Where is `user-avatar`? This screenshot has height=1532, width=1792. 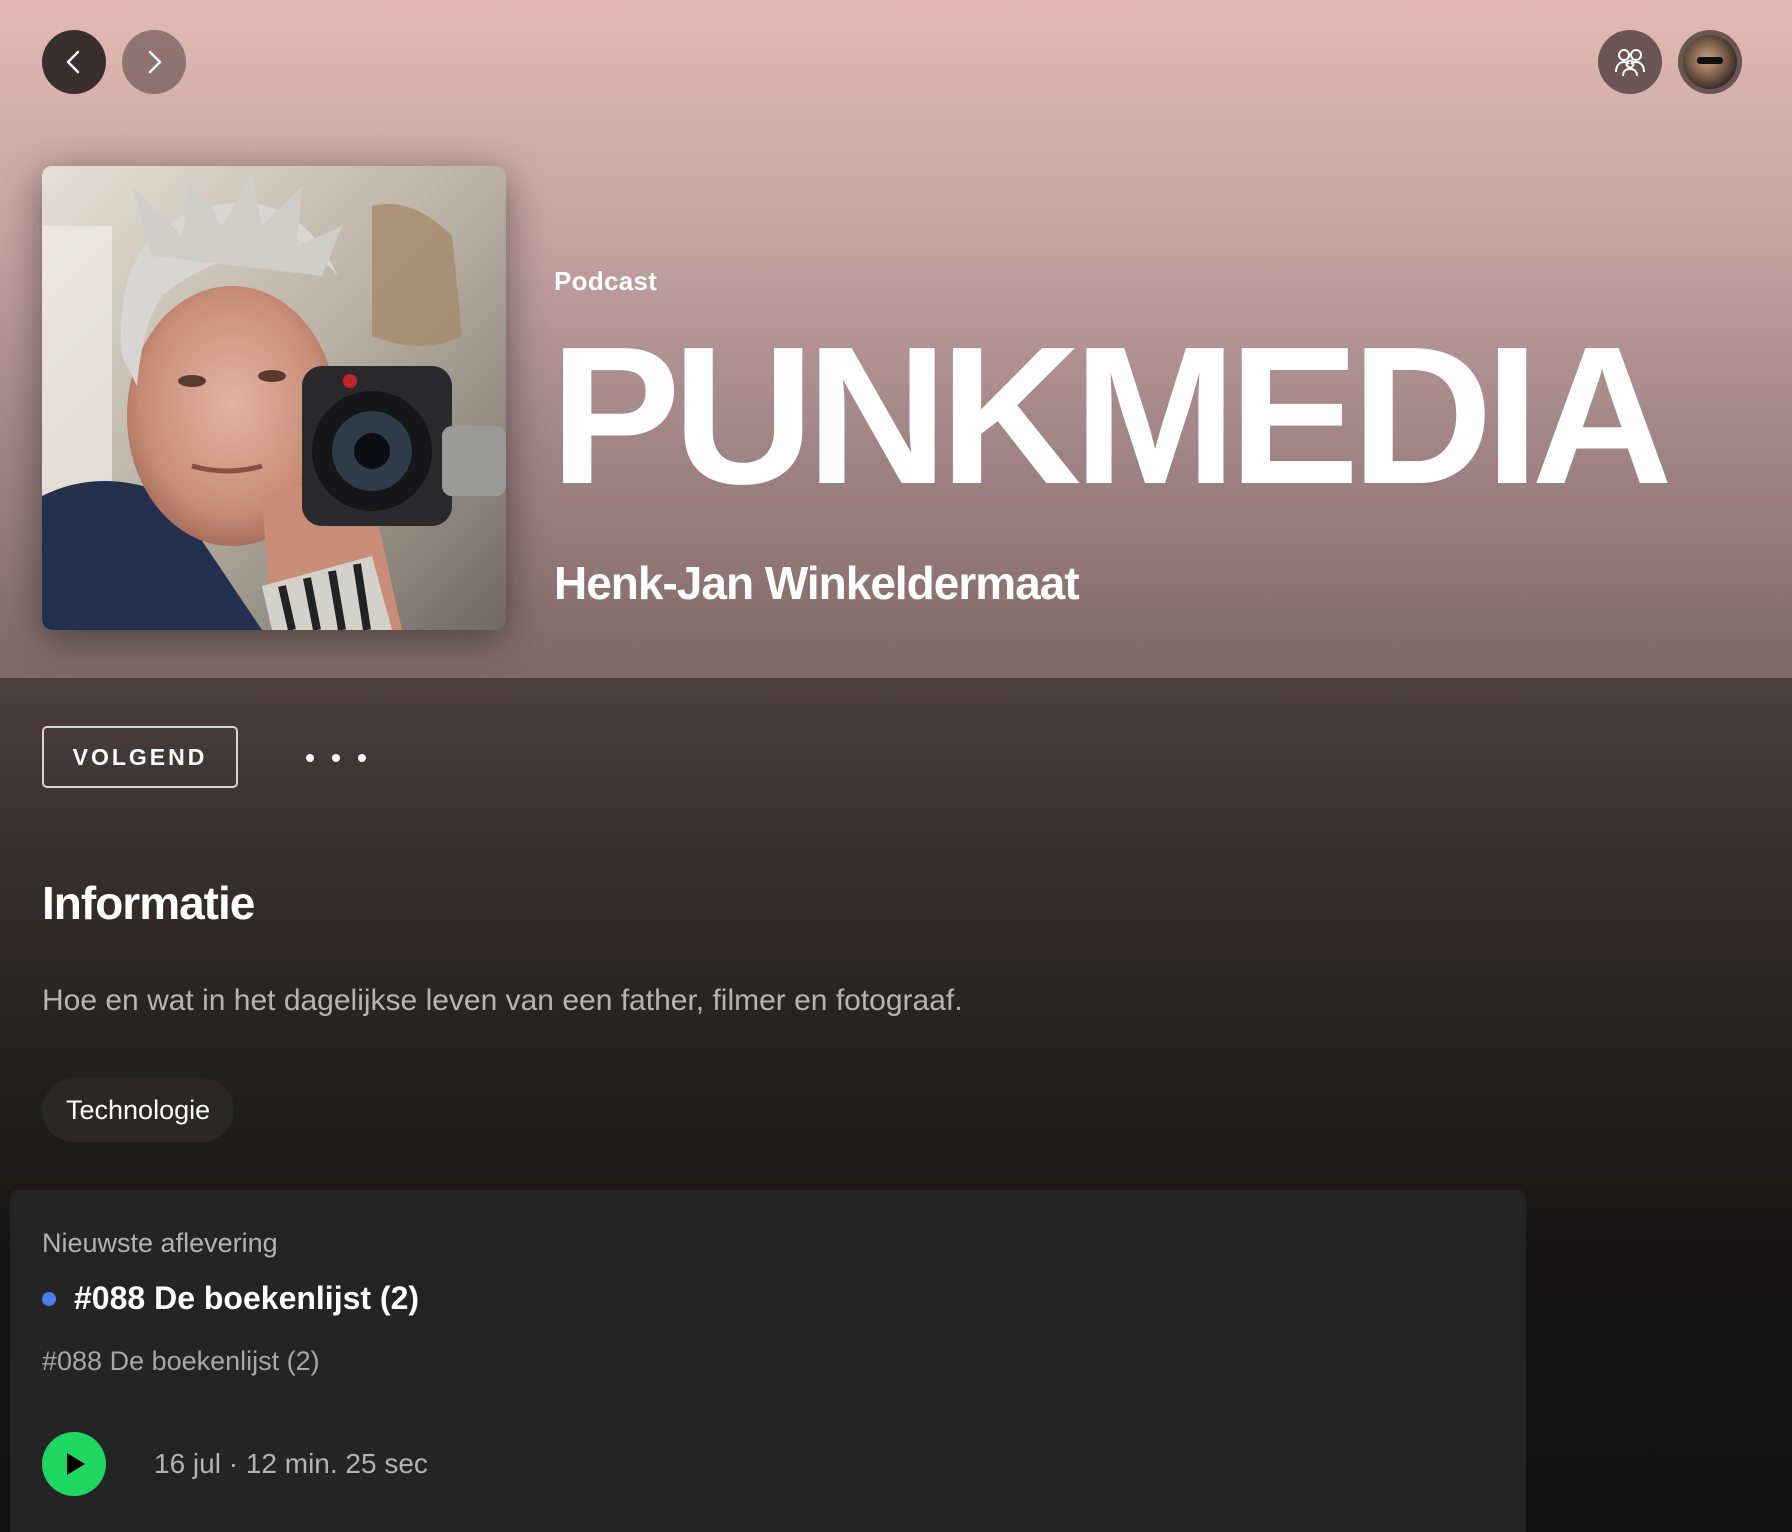
user-avatar is located at coordinates (1710, 62).